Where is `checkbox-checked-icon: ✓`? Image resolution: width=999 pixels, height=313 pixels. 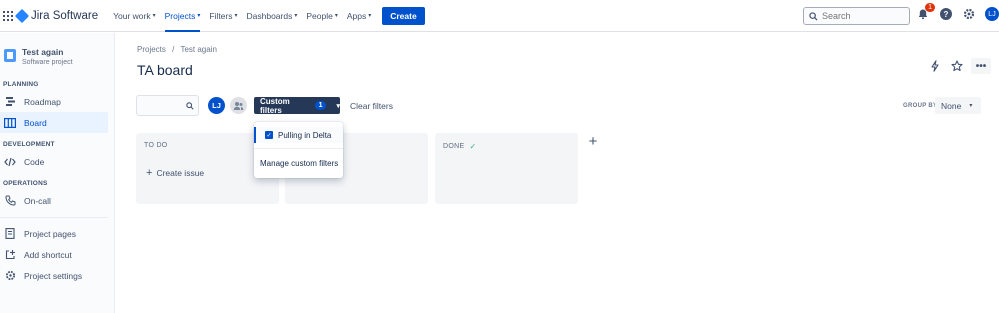 checkbox-checked-icon: ✓ is located at coordinates (269, 135).